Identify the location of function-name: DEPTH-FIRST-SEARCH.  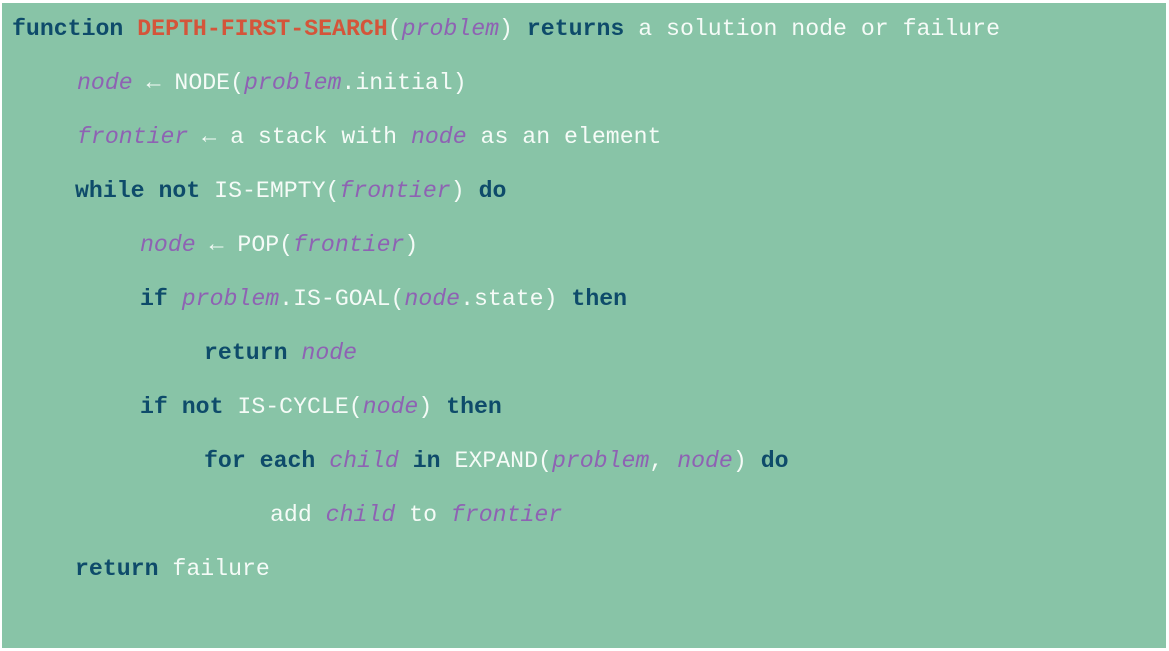
(262, 29).